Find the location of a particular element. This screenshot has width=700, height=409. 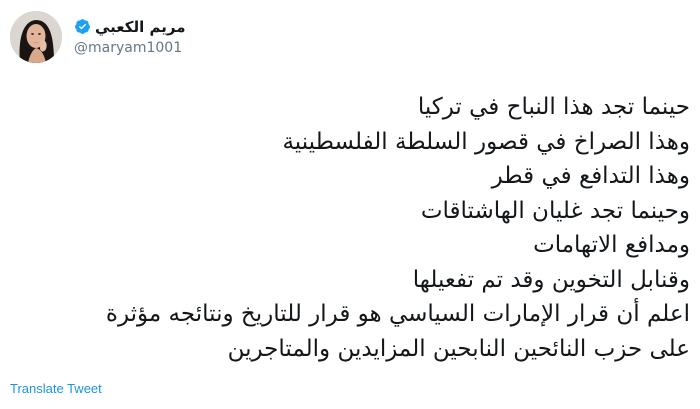

profile-photo-icon is located at coordinates (36, 37).